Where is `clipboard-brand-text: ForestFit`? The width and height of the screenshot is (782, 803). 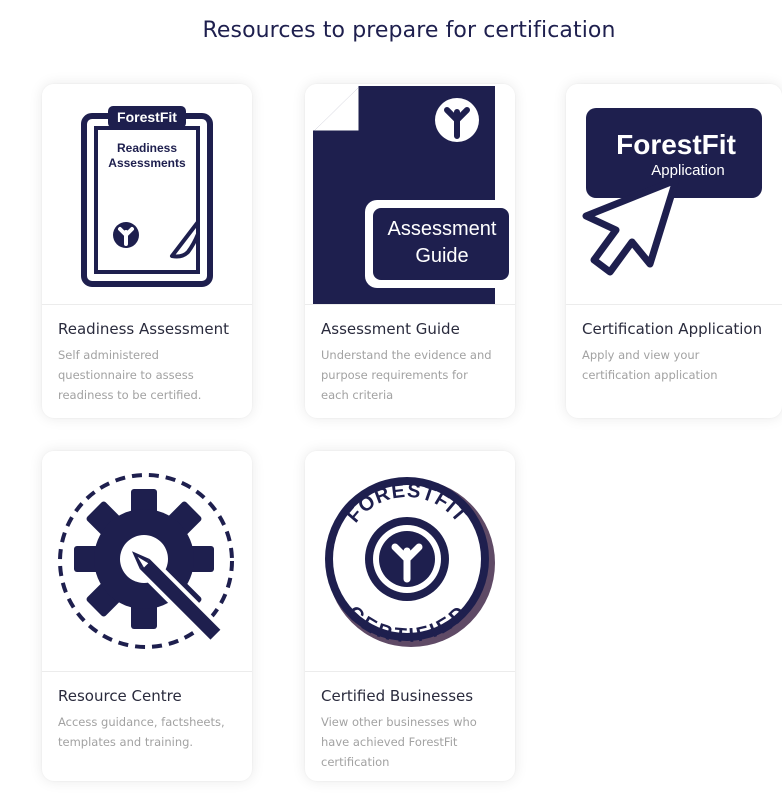 clipboard-brand-text: ForestFit is located at coordinates (147, 117).